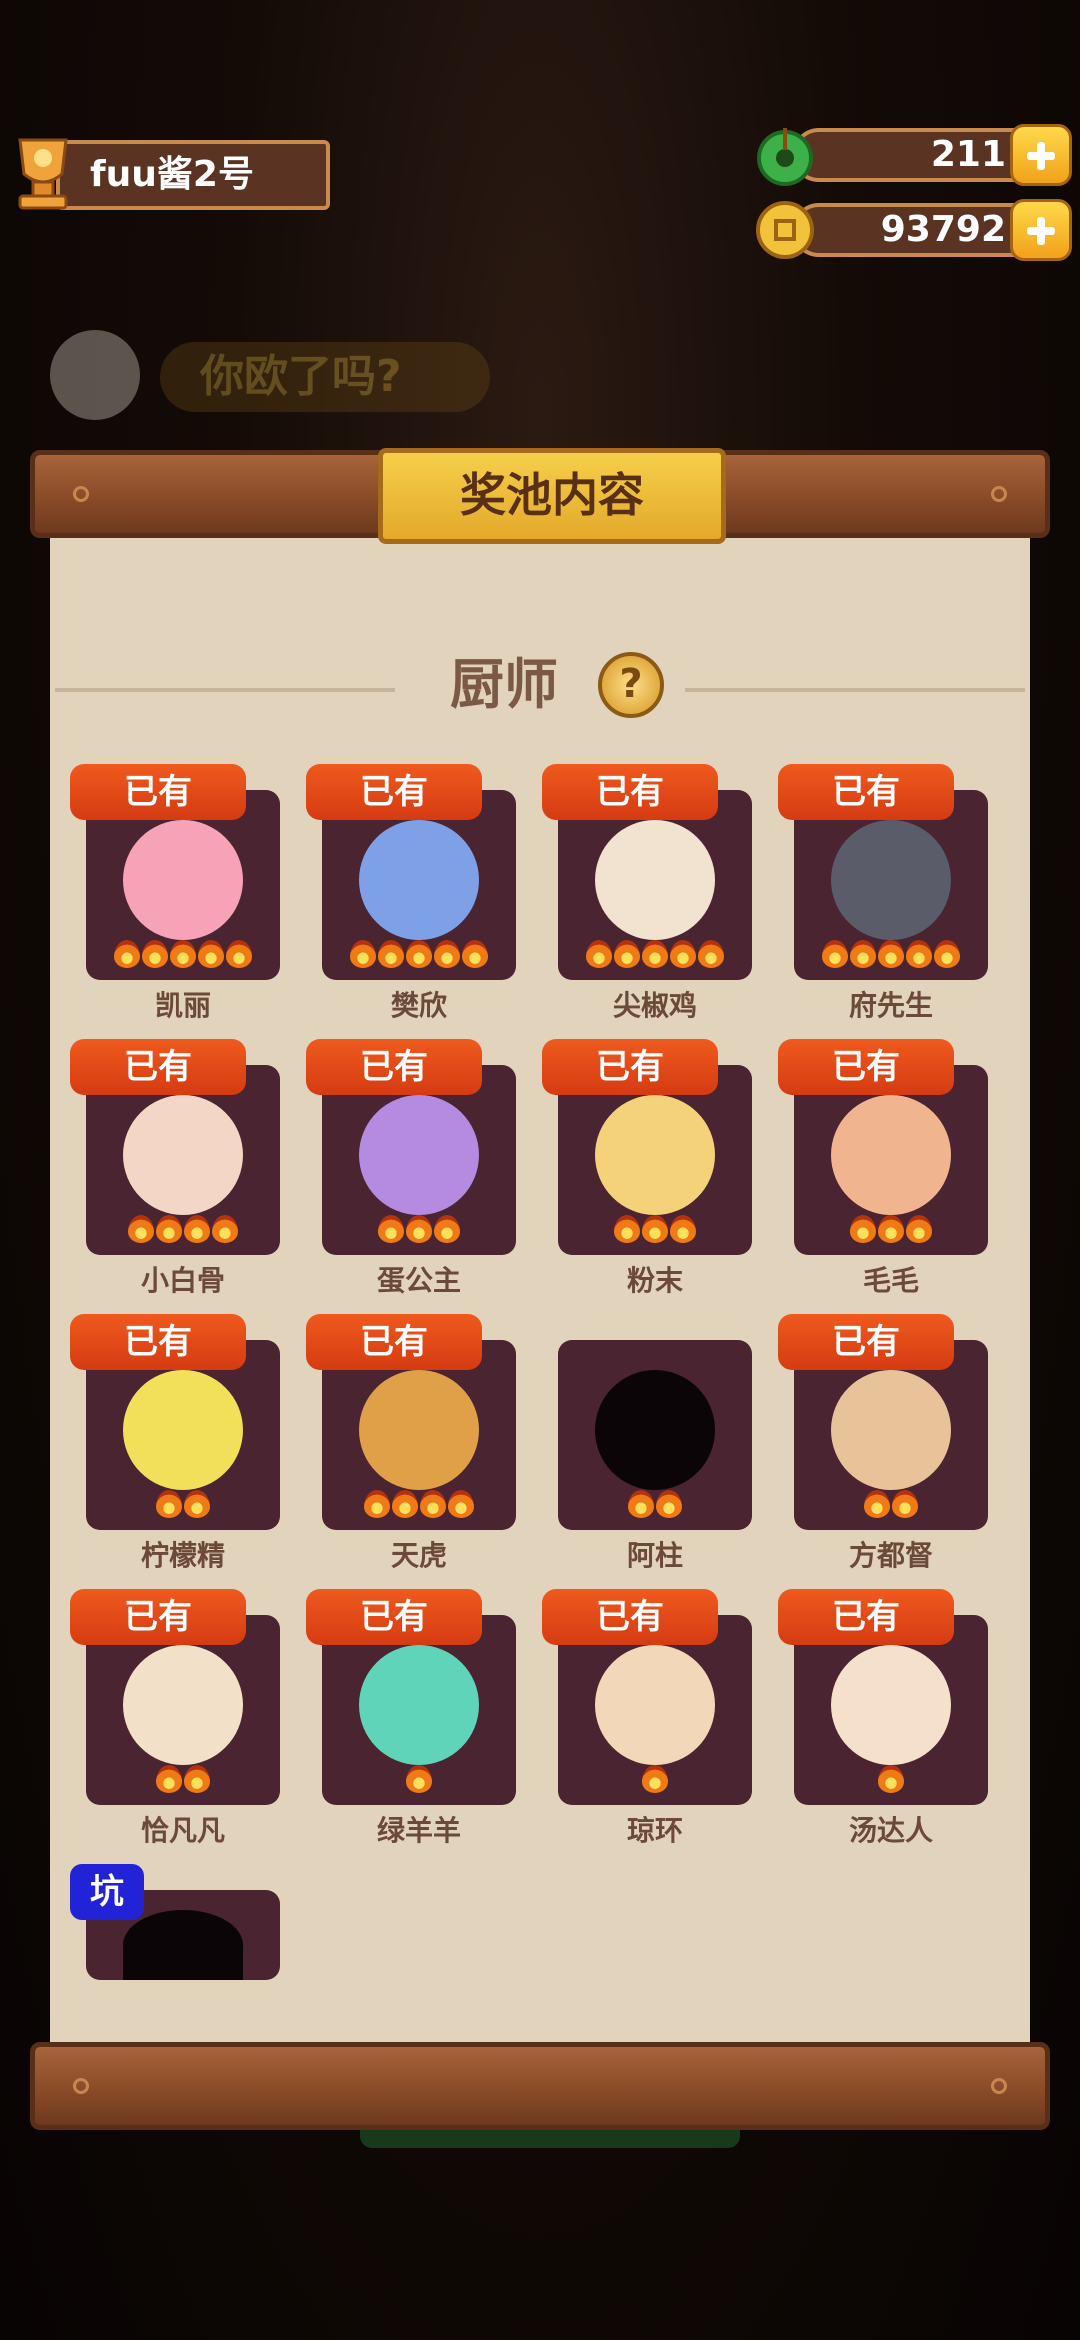 This screenshot has width=1080, height=2340. Describe the element at coordinates (504, 684) in the screenshot. I see `section-title: 厨师` at that location.